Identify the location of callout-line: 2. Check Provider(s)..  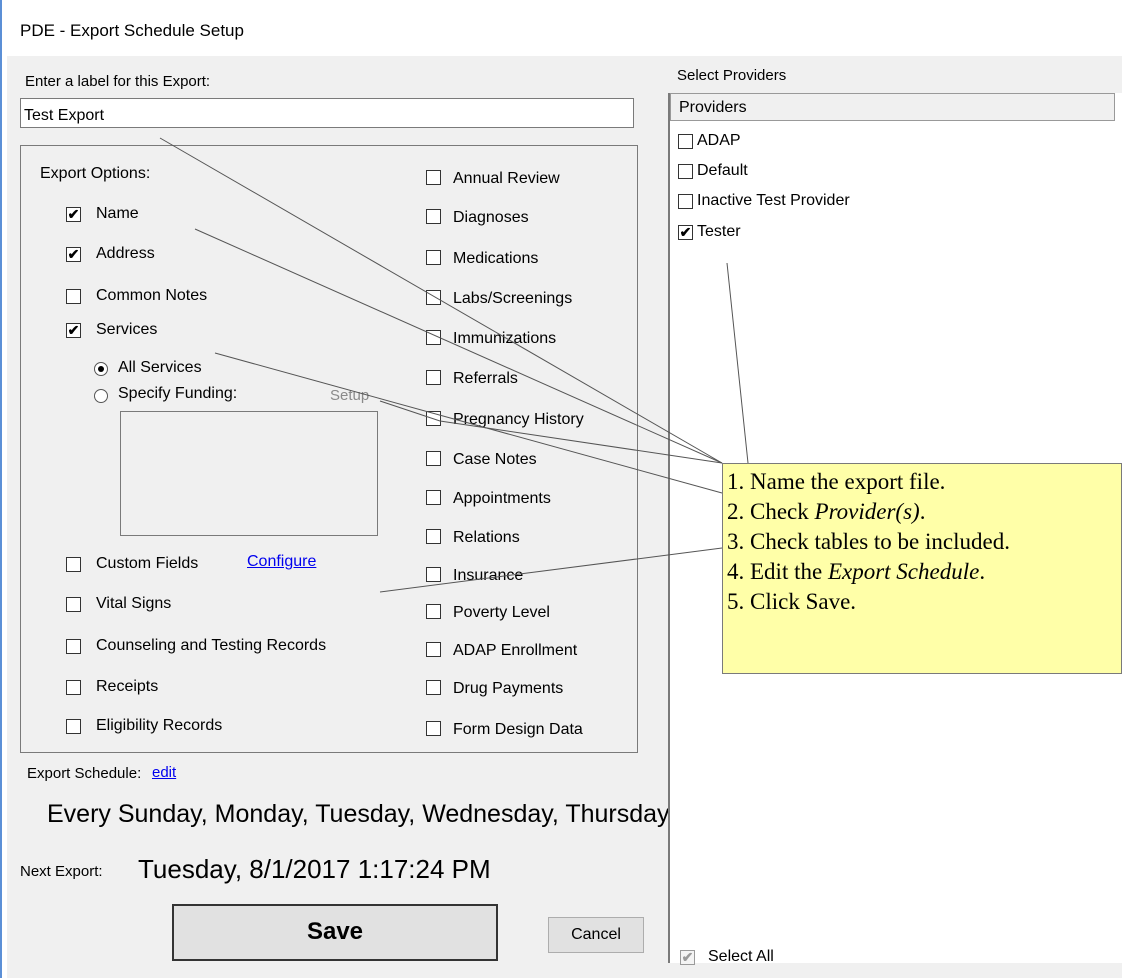
(826, 511).